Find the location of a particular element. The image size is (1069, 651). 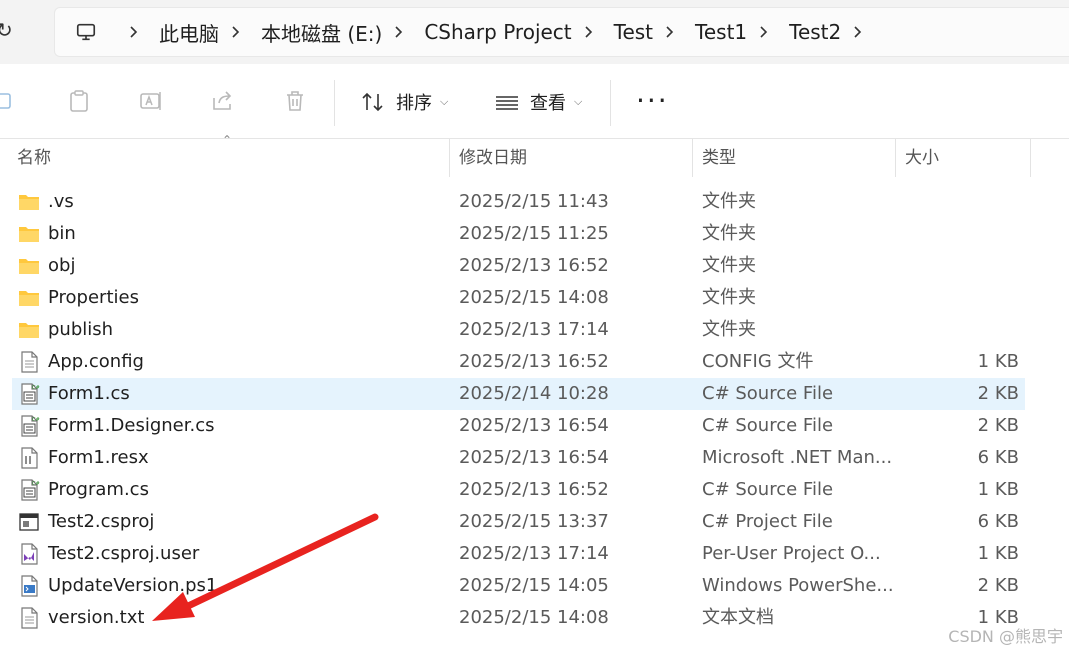

file-row: version.txt 2025/2/15 14:08 文本文档 1 KB is located at coordinates (518, 618).